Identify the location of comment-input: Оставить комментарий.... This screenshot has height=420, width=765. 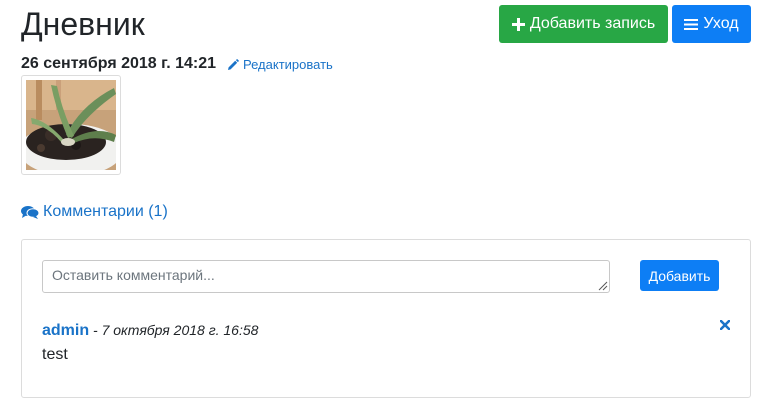
(326, 276).